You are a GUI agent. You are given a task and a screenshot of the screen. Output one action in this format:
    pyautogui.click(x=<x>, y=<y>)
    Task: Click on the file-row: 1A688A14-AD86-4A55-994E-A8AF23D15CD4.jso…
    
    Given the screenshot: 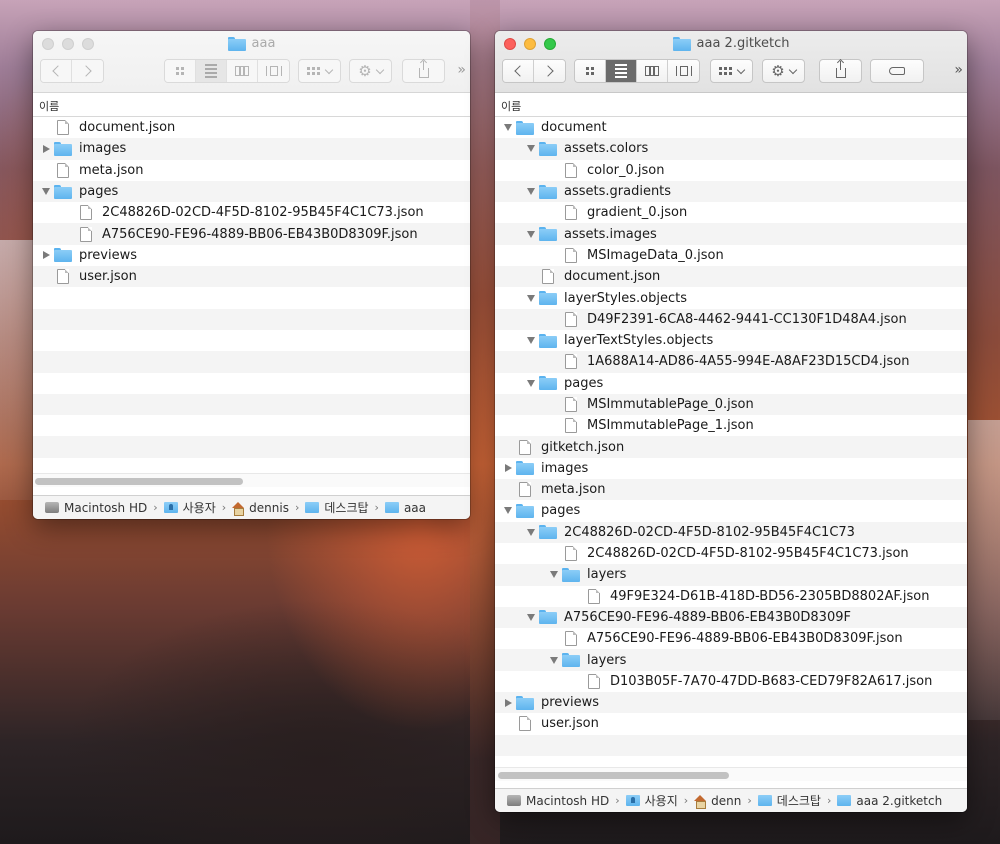 What is the action you would take?
    pyautogui.click(x=731, y=362)
    